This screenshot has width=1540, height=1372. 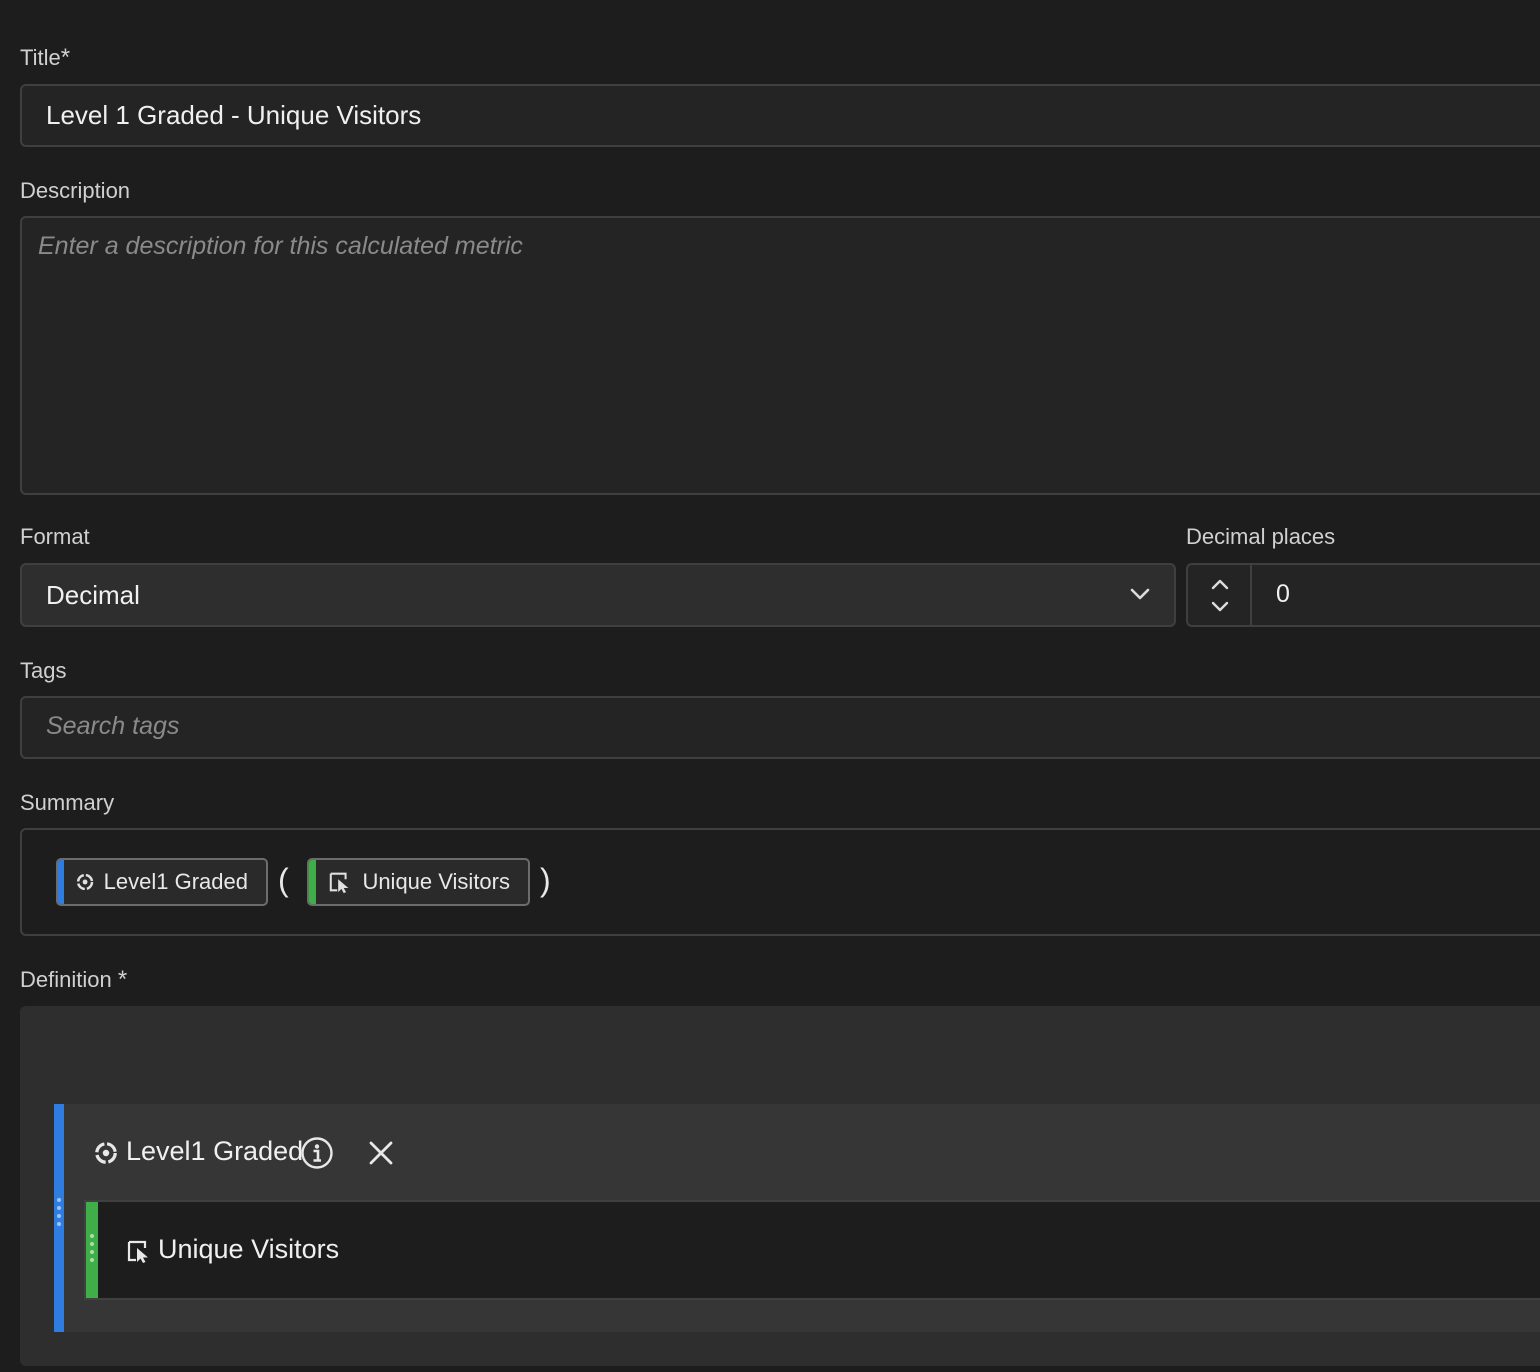 What do you see at coordinates (1140, 594) in the screenshot?
I see `chevron-down-icon` at bounding box center [1140, 594].